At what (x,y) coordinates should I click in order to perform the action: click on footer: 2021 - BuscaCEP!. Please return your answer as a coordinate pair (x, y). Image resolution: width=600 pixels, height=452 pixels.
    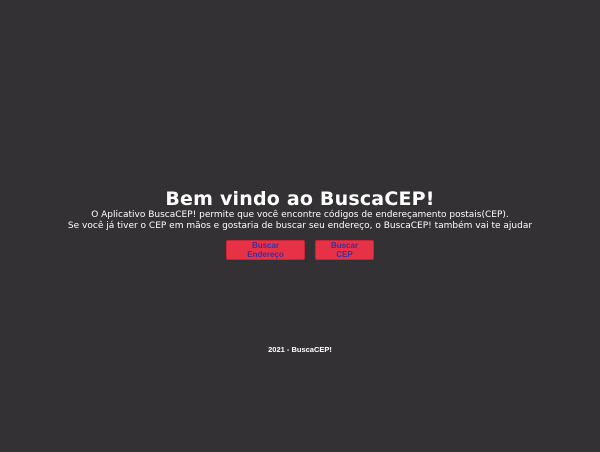
    Looking at the image, I should click on (300, 350).